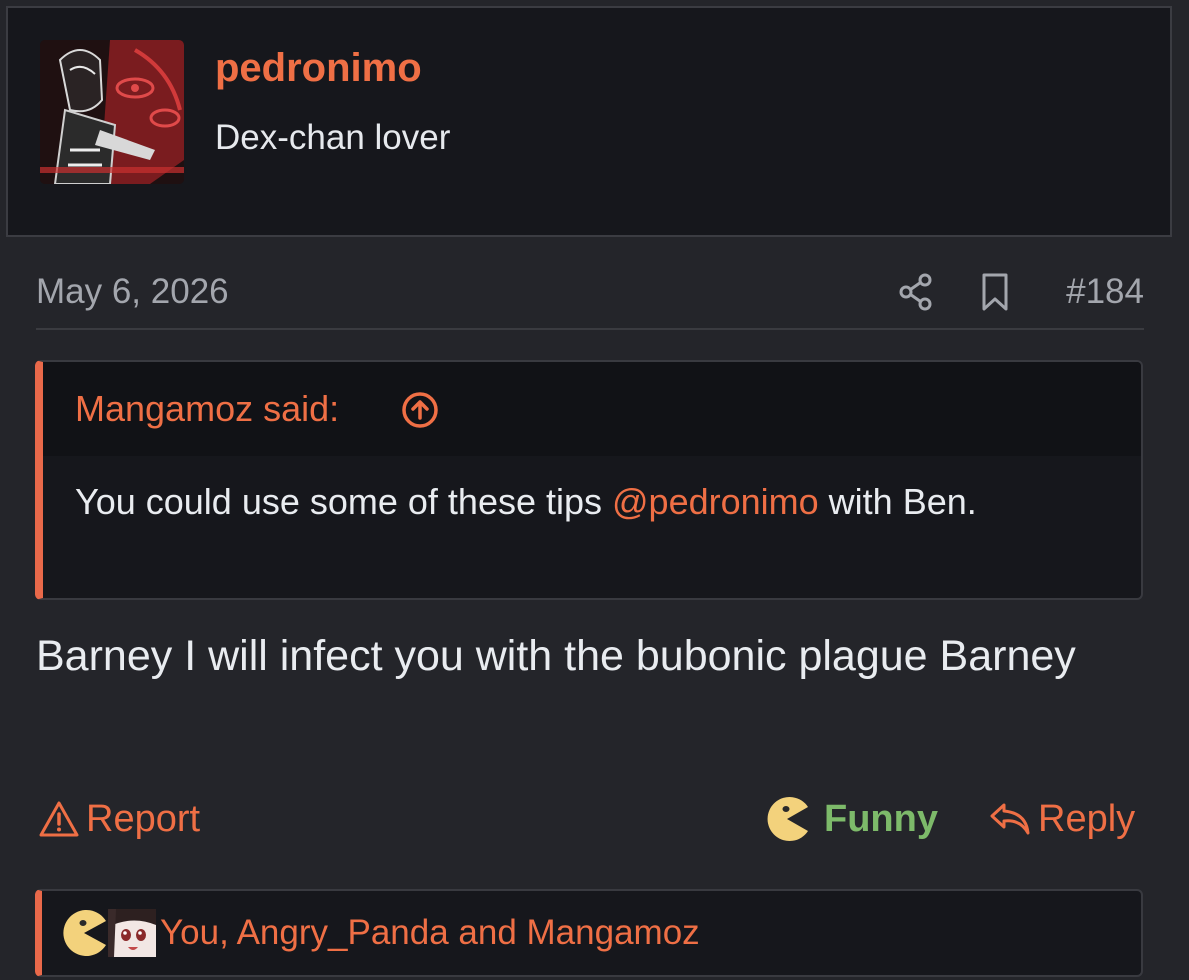  I want to click on report-label: Report, so click(143, 818).